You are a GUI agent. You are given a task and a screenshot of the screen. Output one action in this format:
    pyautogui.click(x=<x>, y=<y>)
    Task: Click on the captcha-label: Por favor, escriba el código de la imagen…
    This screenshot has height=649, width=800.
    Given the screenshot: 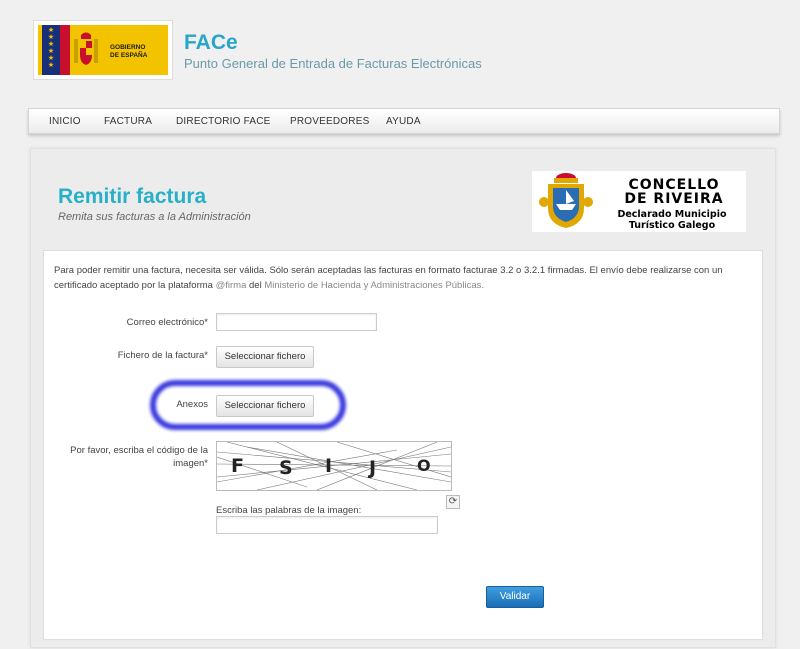 What is the action you would take?
    pyautogui.click(x=139, y=457)
    